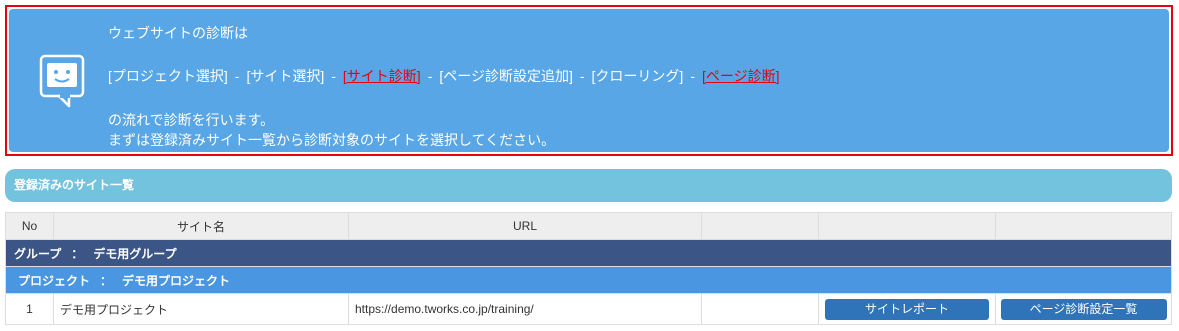 This screenshot has width=1179, height=331. Describe the element at coordinates (332, 140) in the screenshot. I see `instruction-line-select-site: まずは登録済みサイト一覧から診断対象のサイトを選択してください。` at that location.